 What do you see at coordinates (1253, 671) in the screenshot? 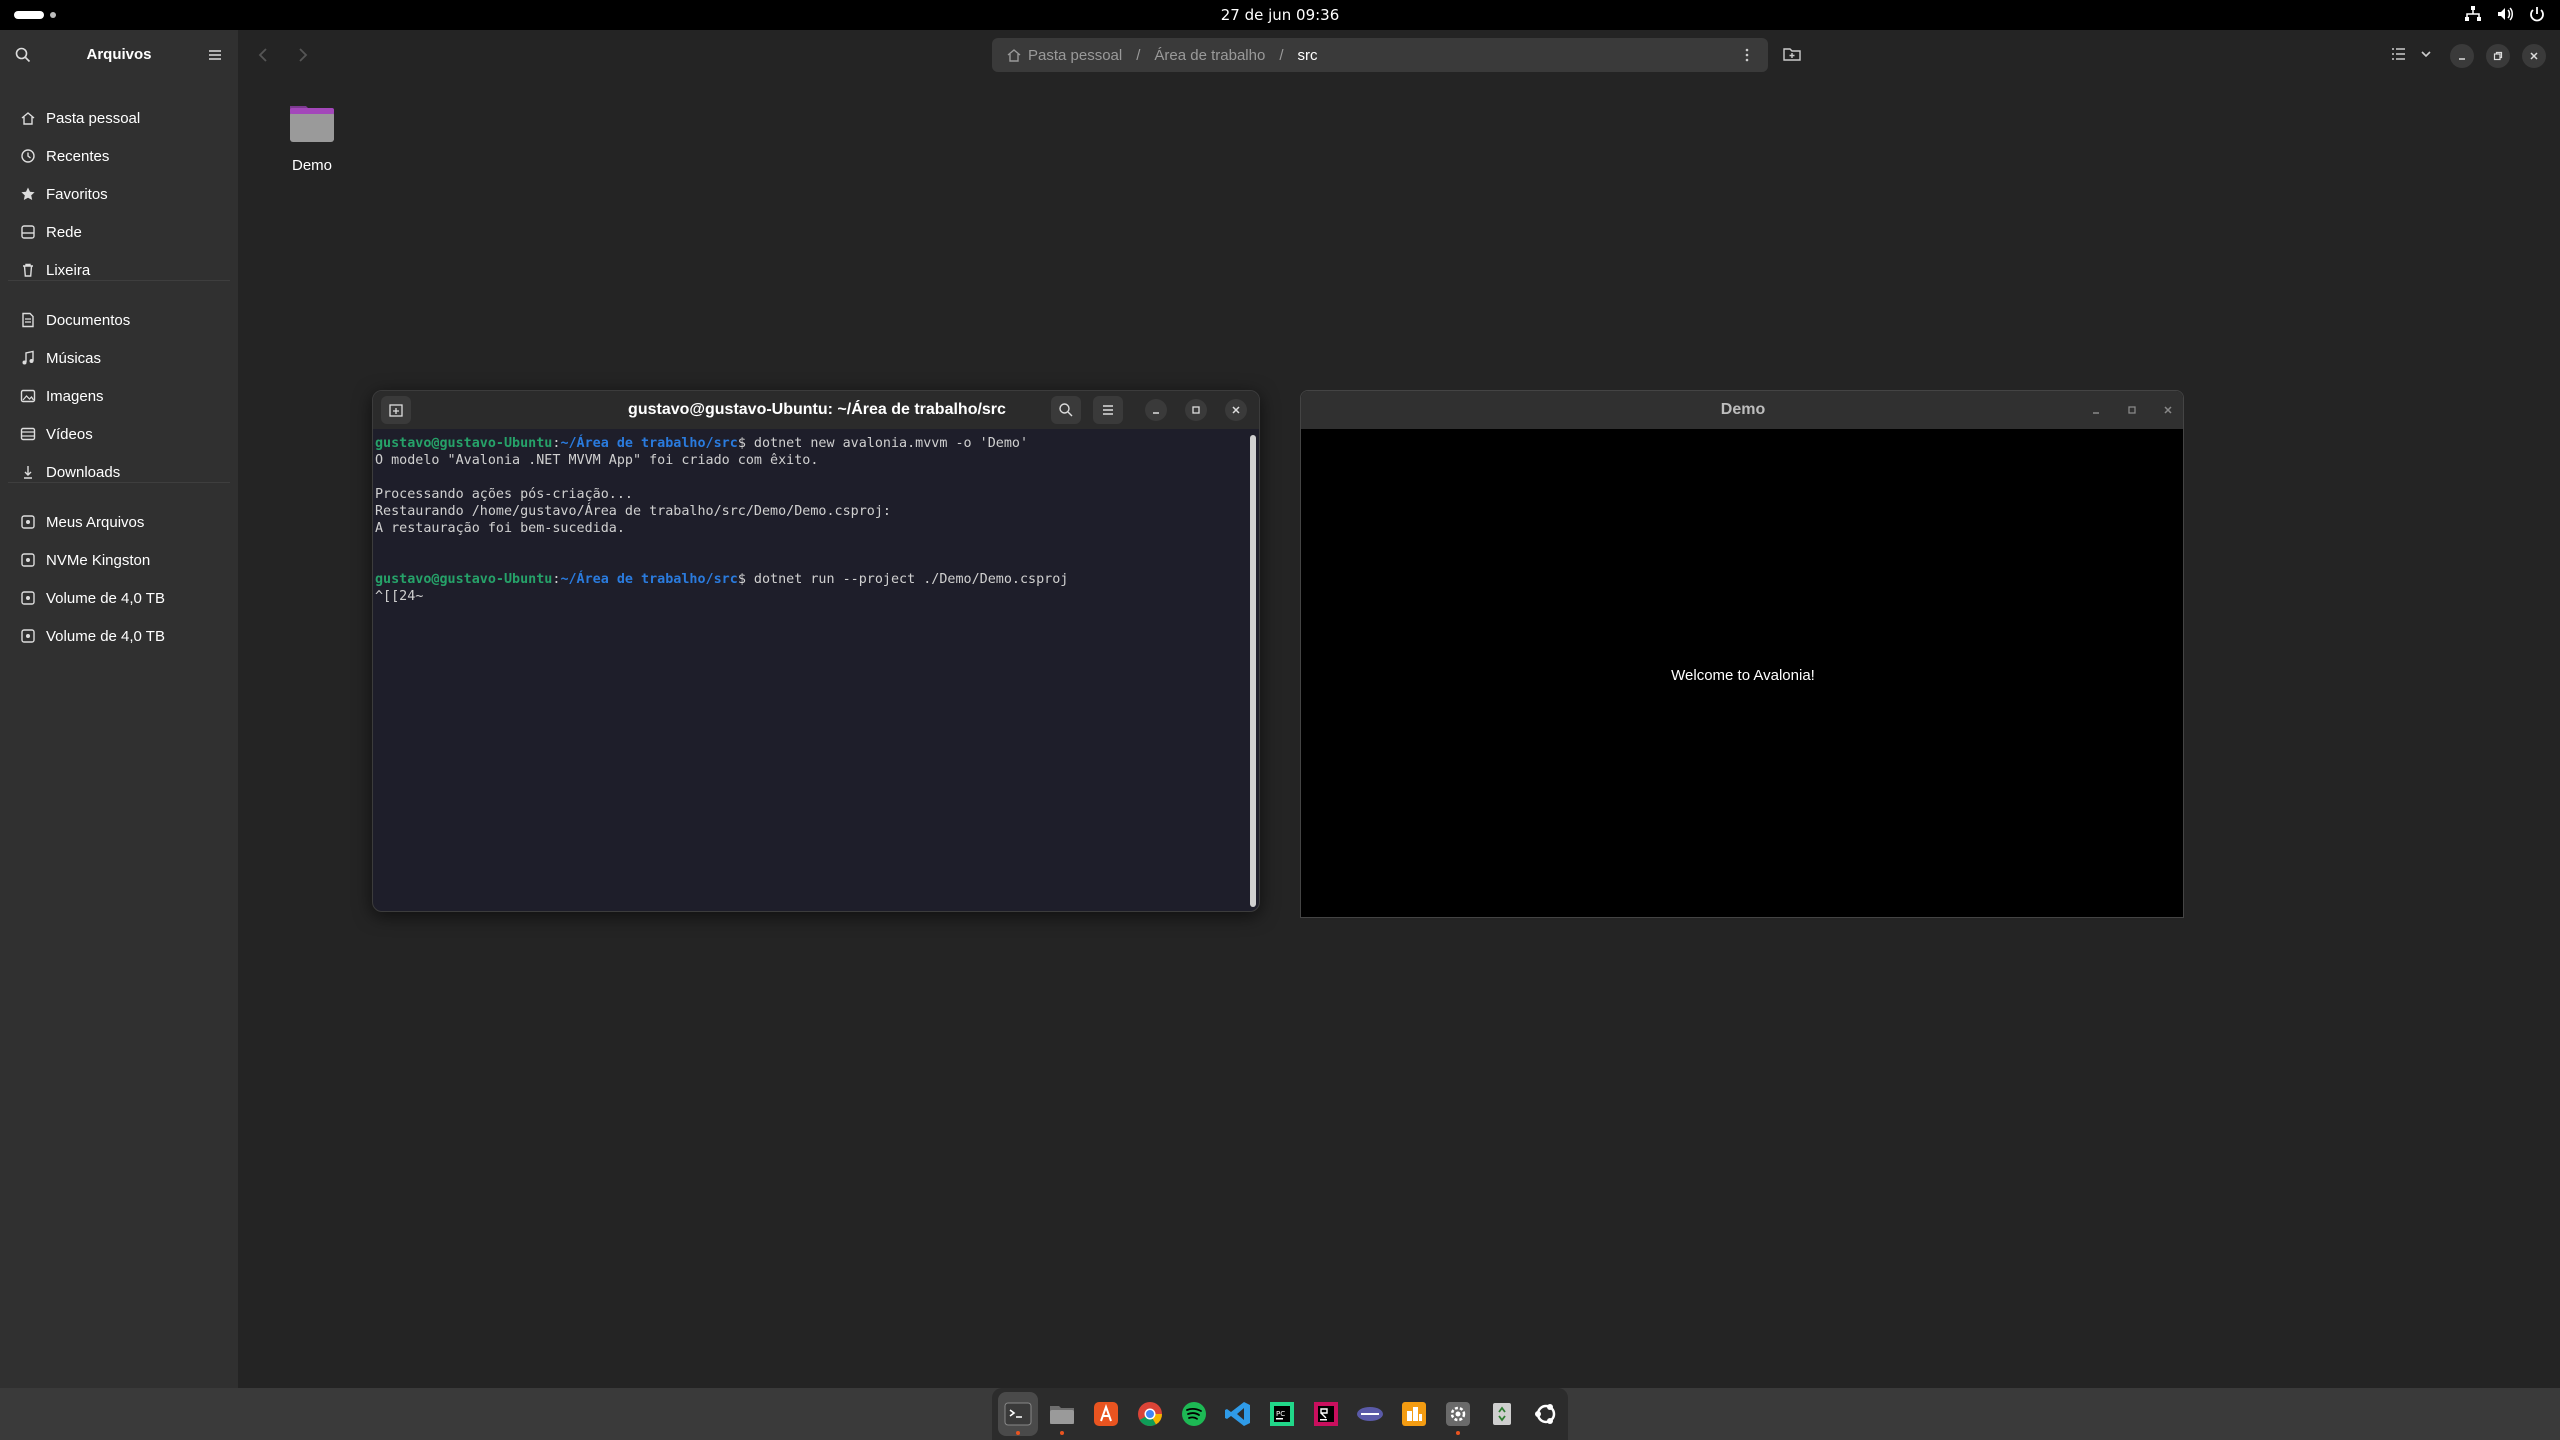
I see `terminal-scrollbar` at bounding box center [1253, 671].